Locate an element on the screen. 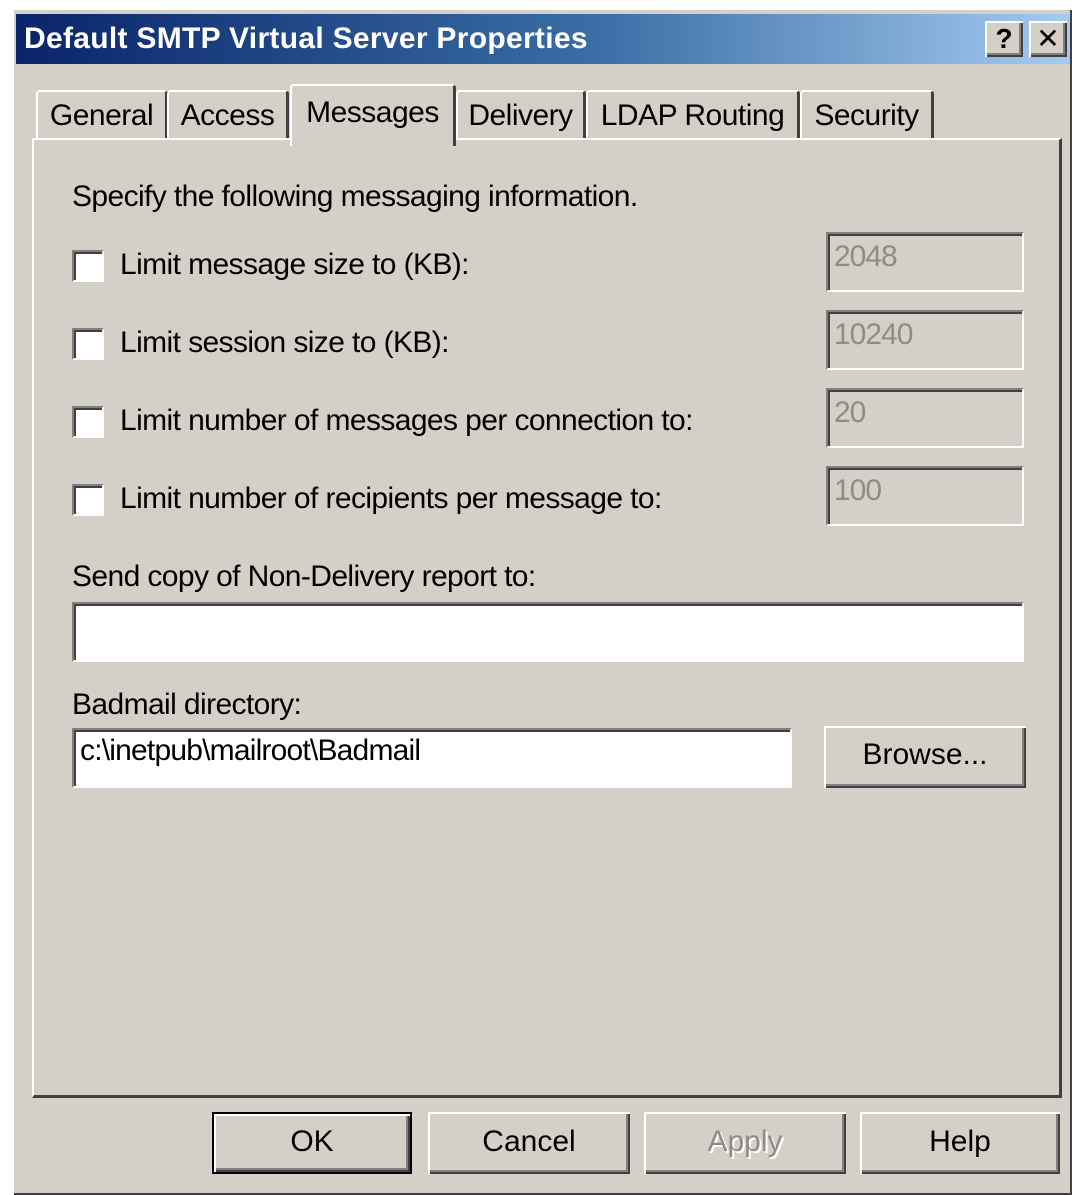 The height and width of the screenshot is (1195, 1072). session-size-field: 10240 is located at coordinates (925, 340).